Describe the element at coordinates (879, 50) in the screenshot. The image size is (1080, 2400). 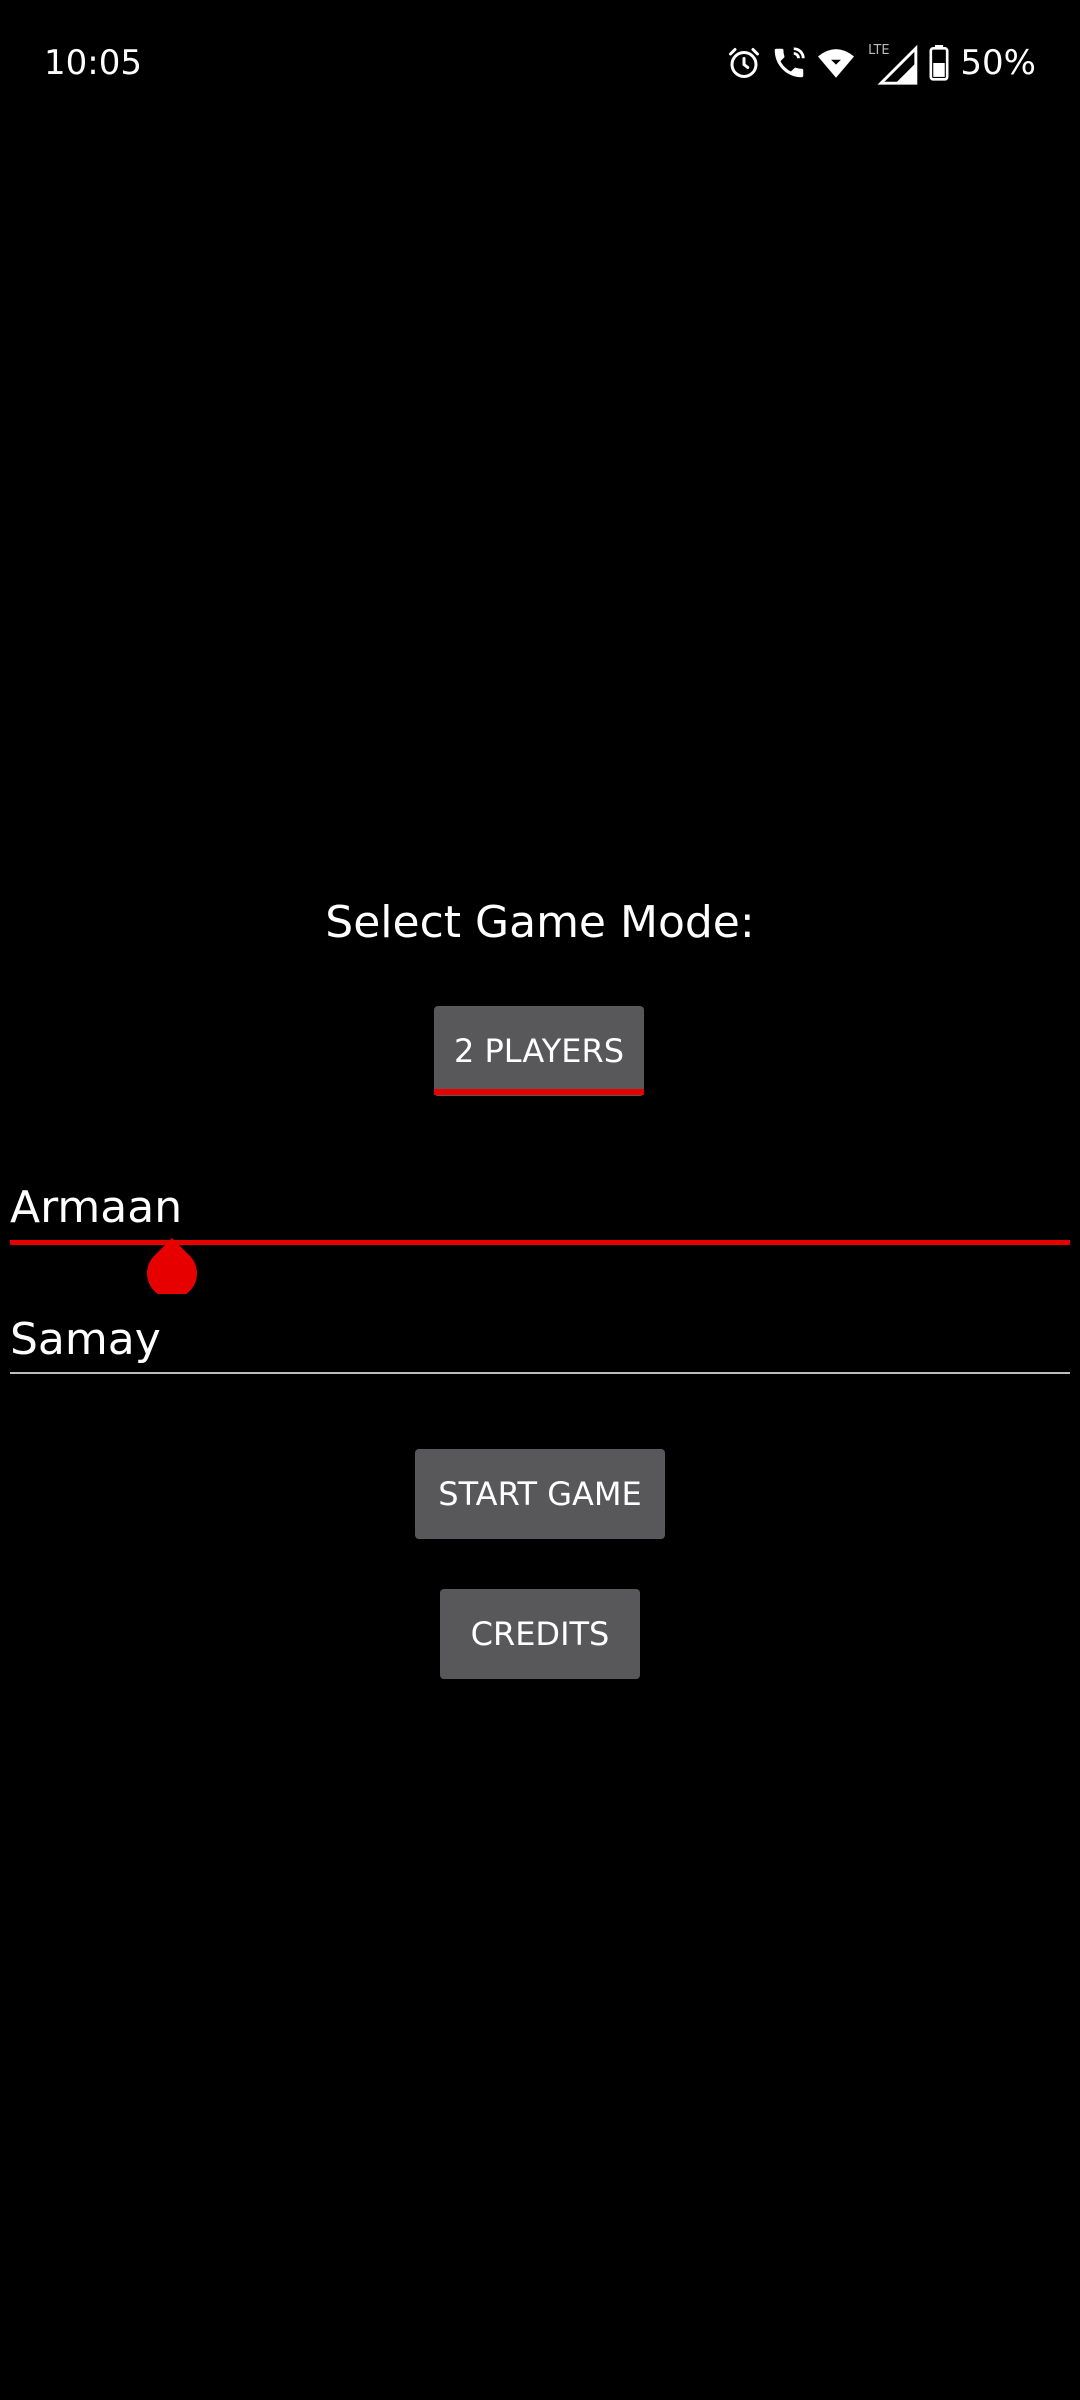
I see `network-type-label: LTE` at that location.